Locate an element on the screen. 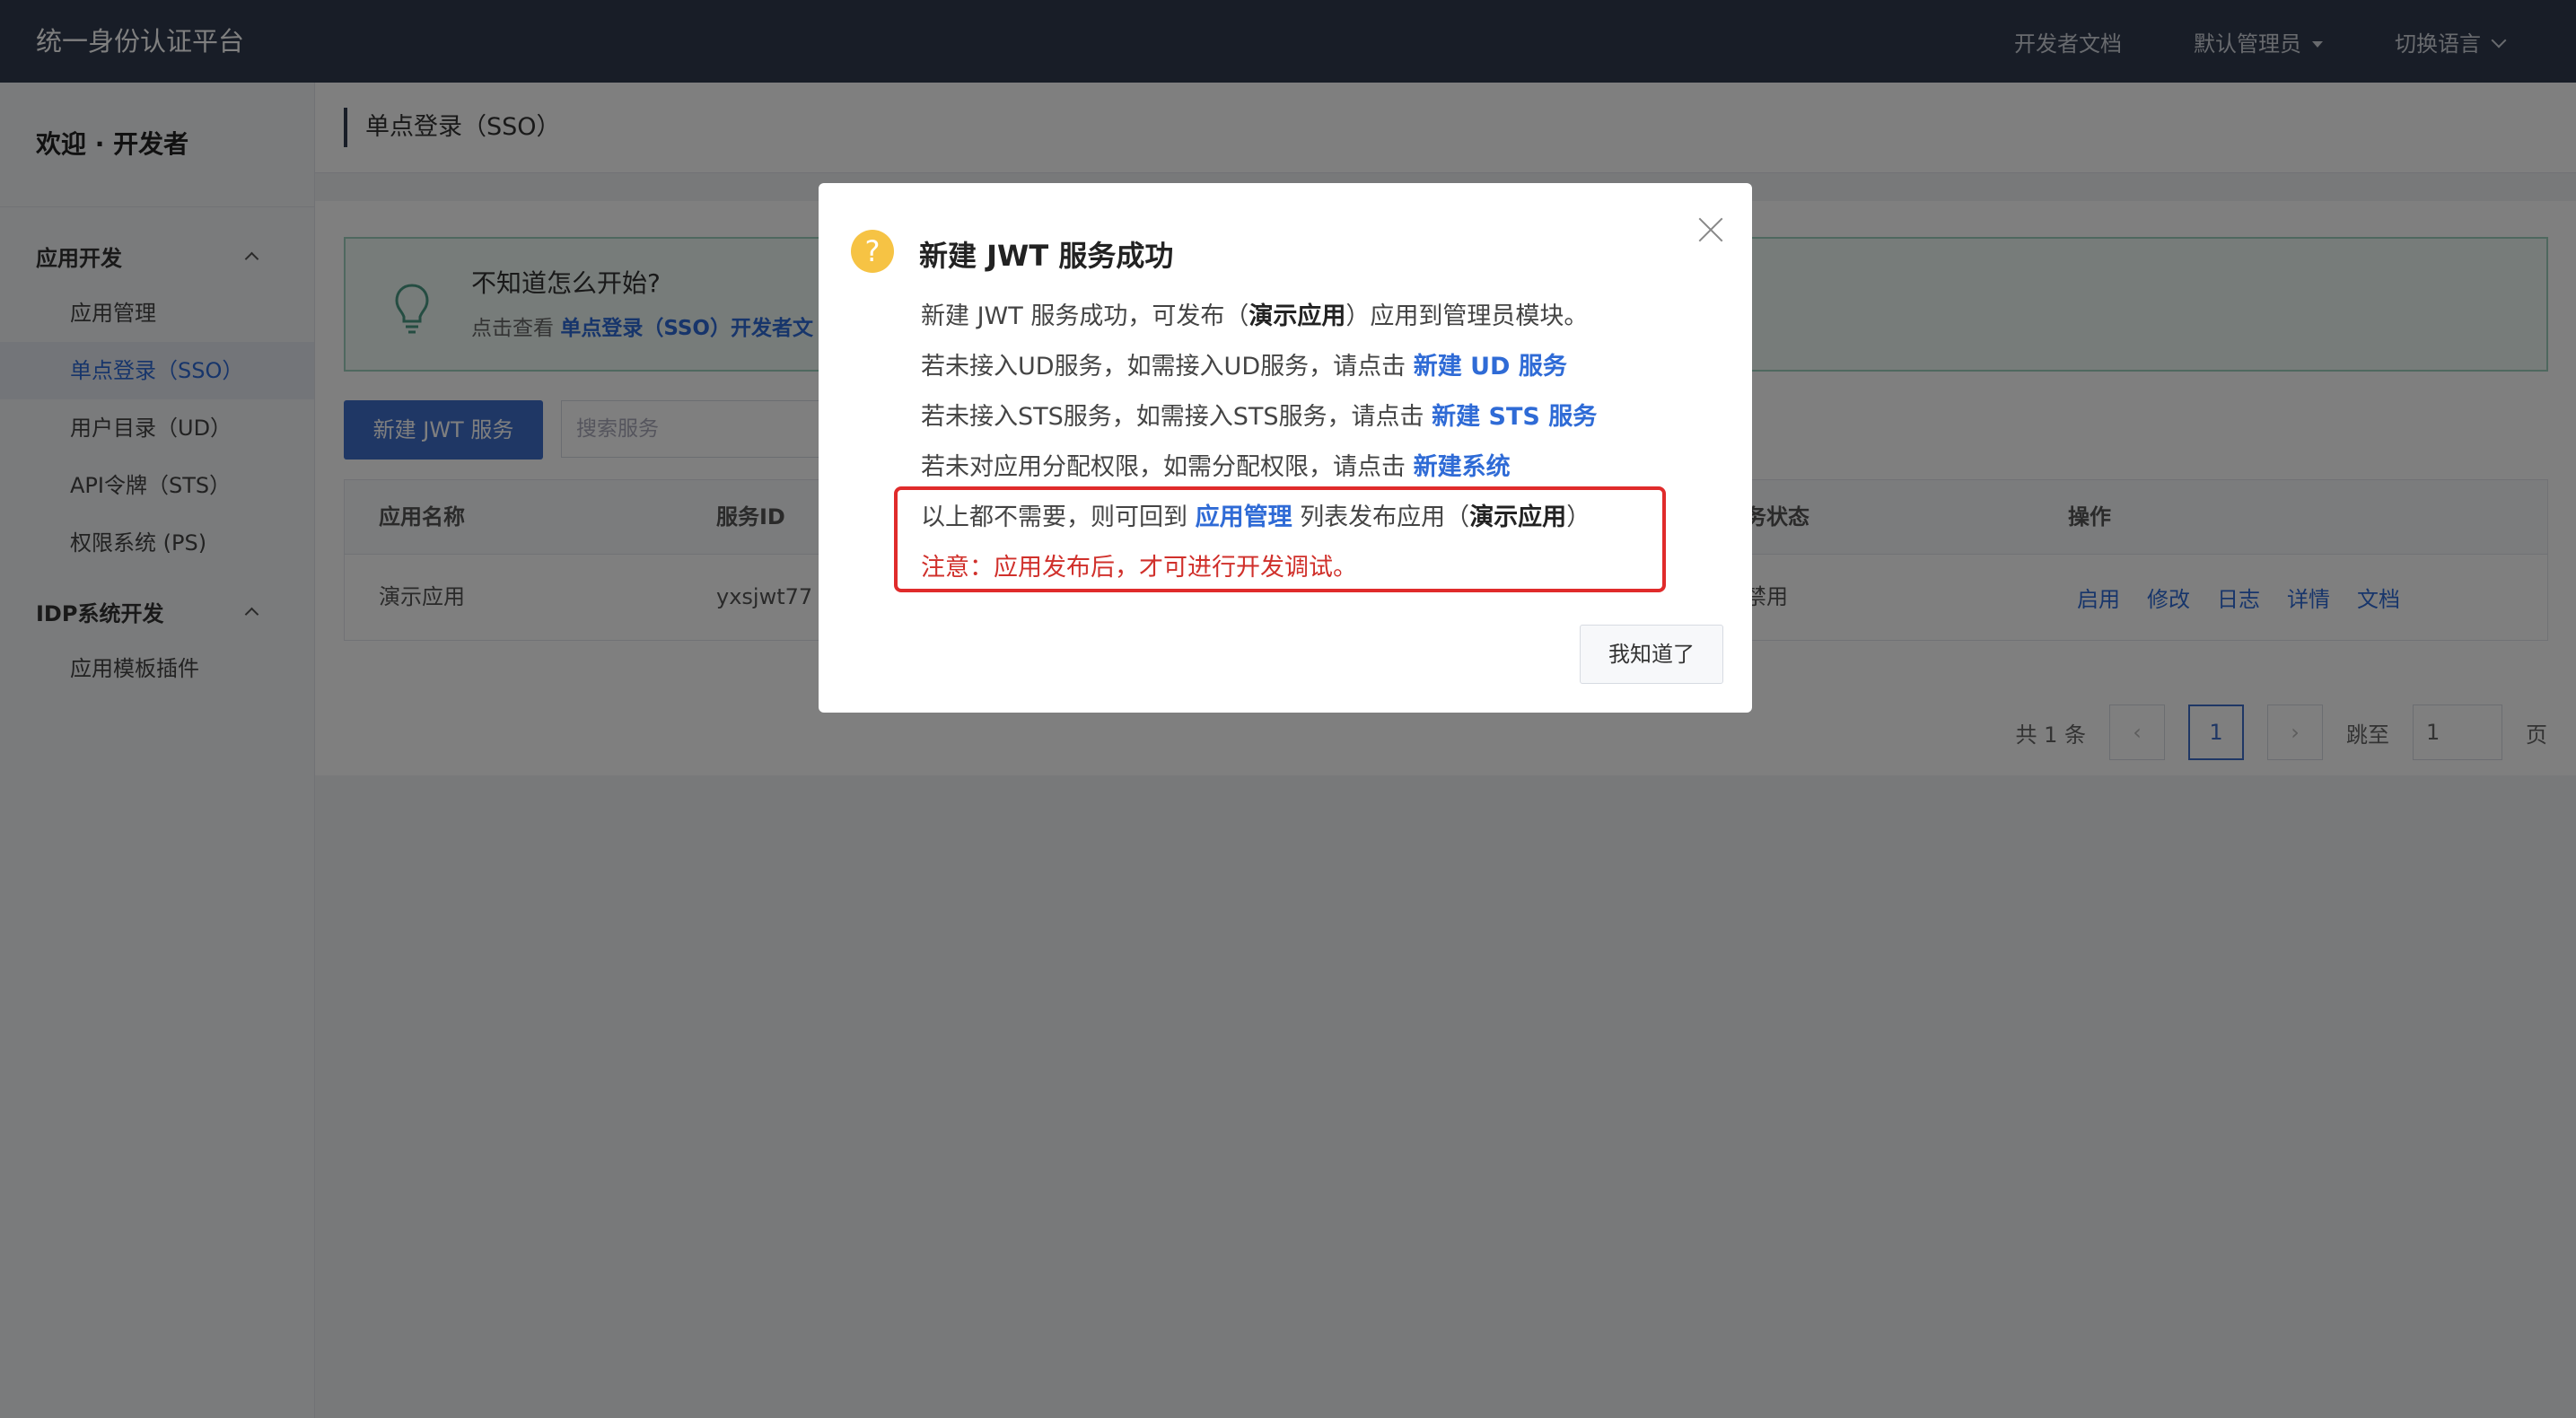 The image size is (2576, 1418). dialog-line-3: 若未接入STS服务，如需接入STS服务，请点击 新建 STS 服务 is located at coordinates (1259, 414).